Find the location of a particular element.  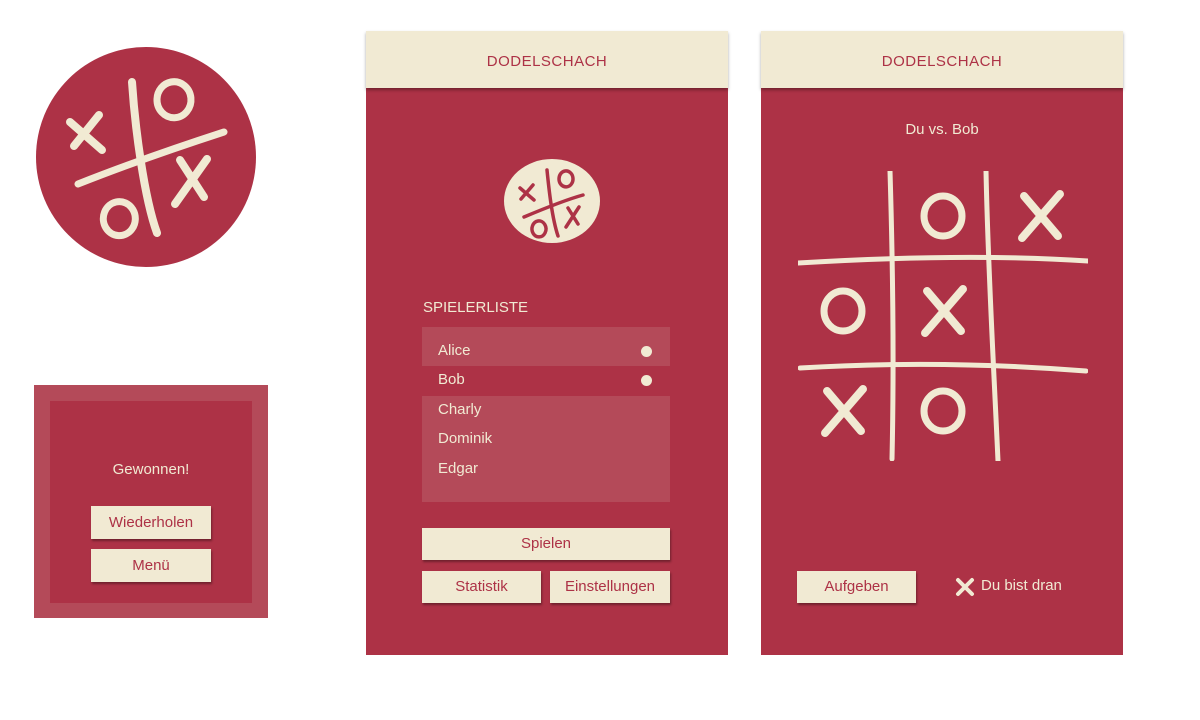

list-item: Bob is located at coordinates (546, 381).